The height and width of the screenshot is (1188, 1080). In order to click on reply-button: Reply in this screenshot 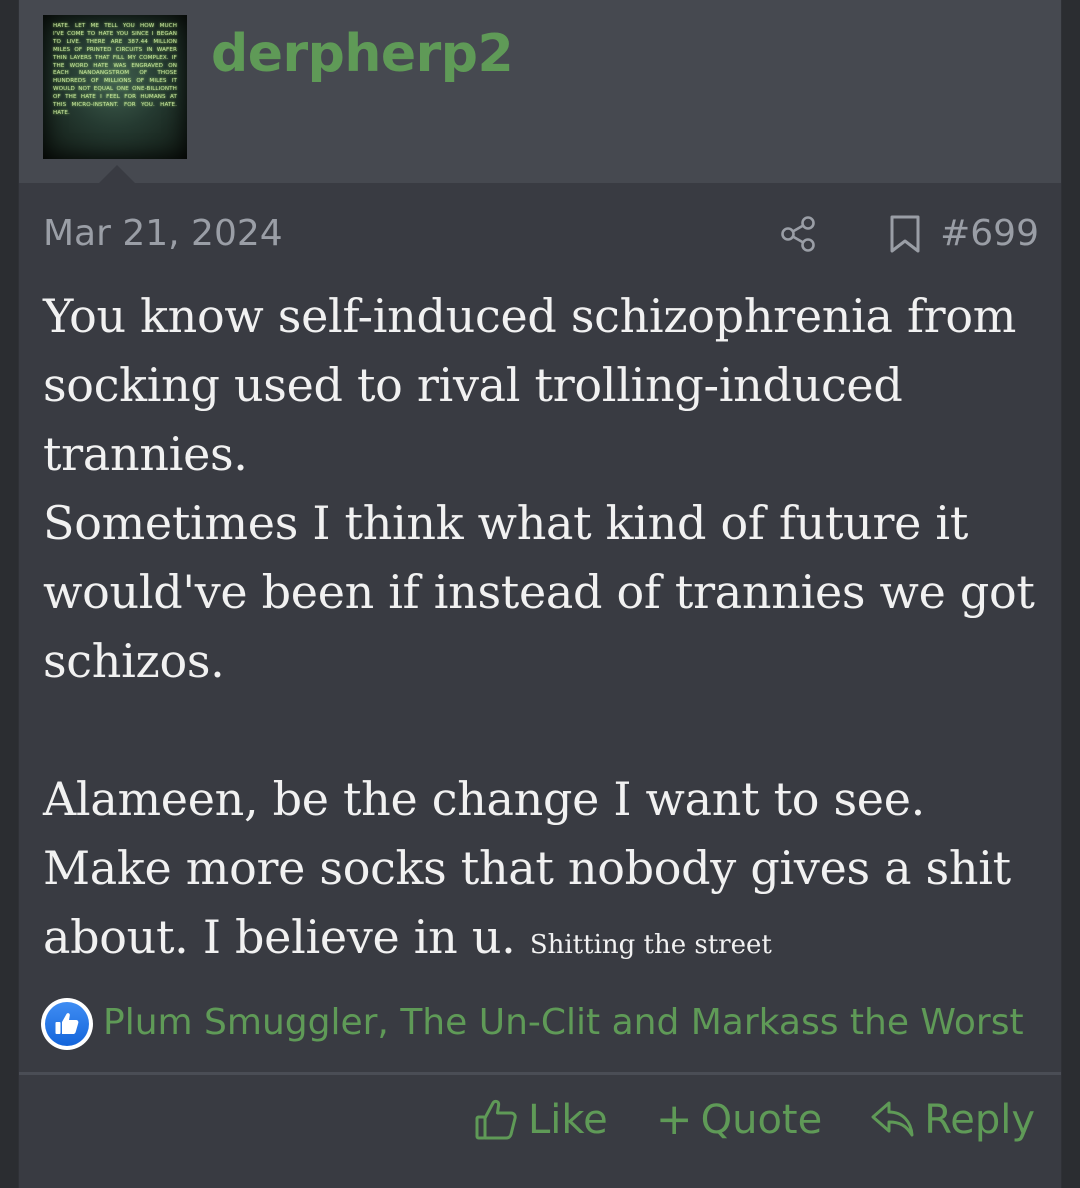, I will do `click(952, 1120)`.